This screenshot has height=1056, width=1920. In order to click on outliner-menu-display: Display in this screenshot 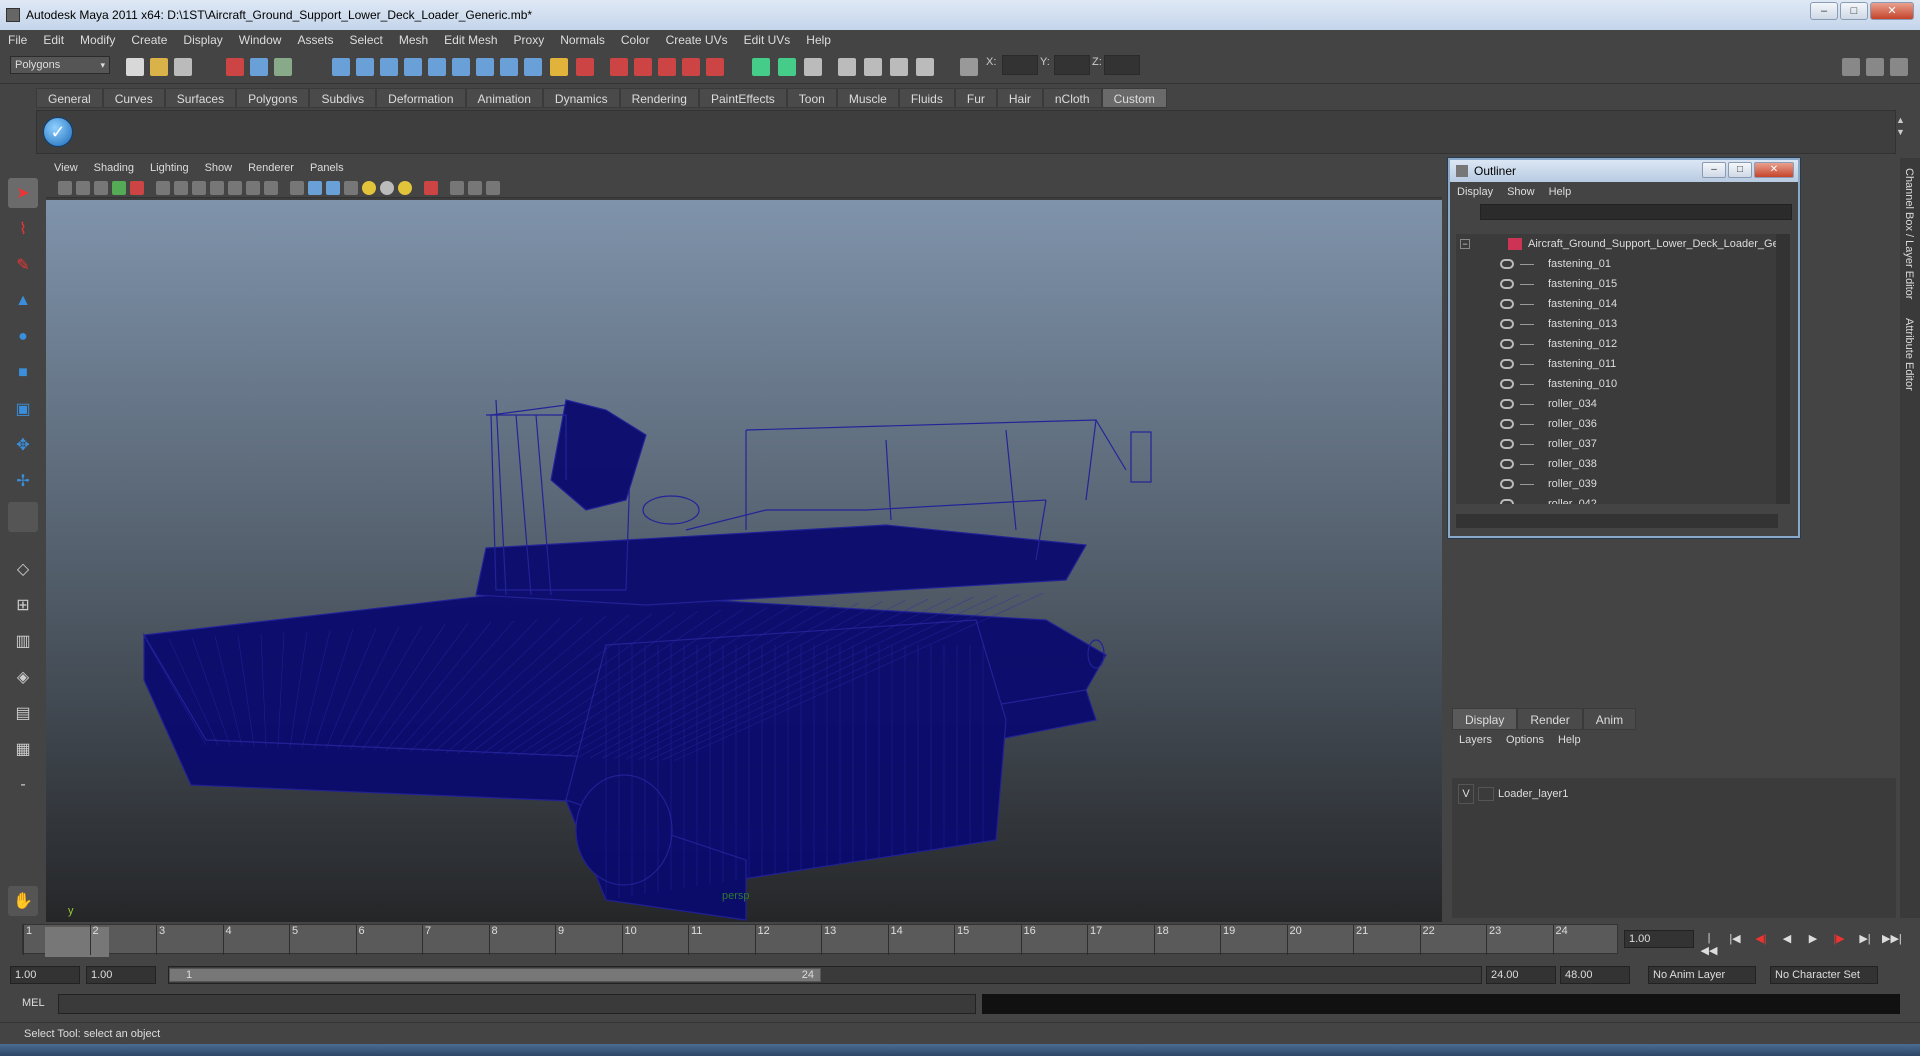, I will do `click(1475, 192)`.